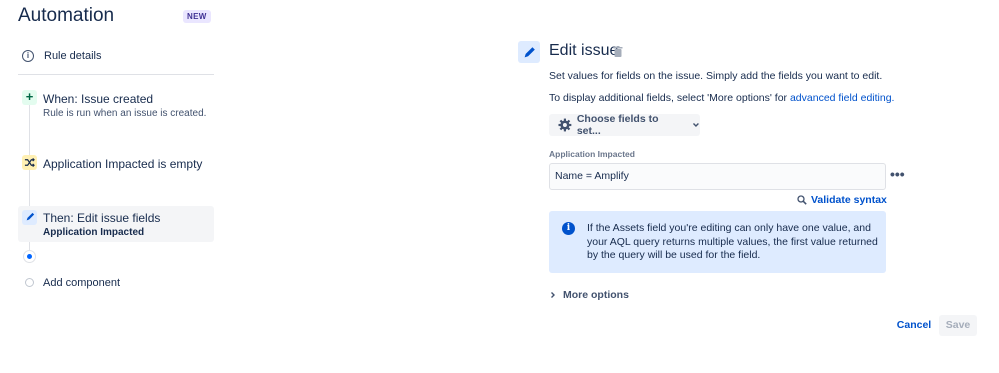 This screenshot has width=999, height=373. Describe the element at coordinates (897, 174) in the screenshot. I see `more-horizontal-icon: •••` at that location.